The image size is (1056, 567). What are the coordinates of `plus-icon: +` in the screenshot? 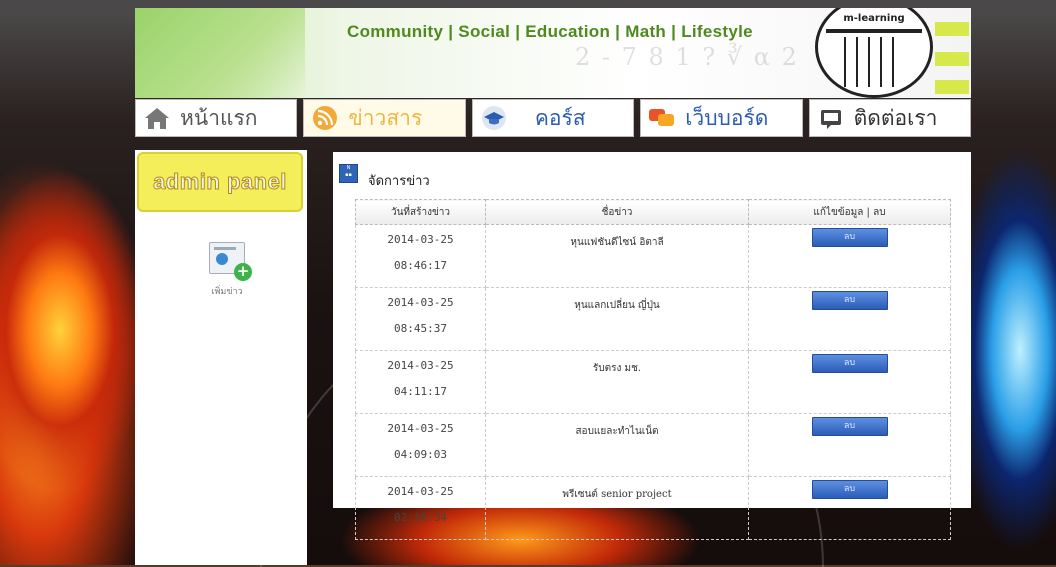 It's located at (243, 272).